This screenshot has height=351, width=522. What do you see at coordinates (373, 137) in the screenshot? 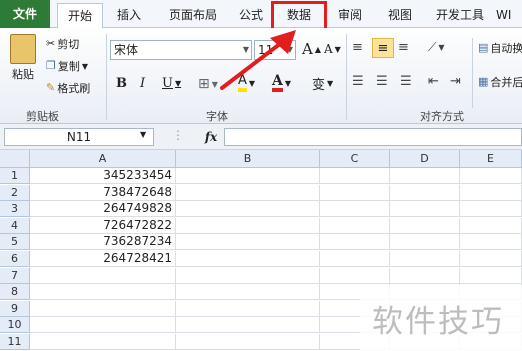
I see `formula-input` at bounding box center [373, 137].